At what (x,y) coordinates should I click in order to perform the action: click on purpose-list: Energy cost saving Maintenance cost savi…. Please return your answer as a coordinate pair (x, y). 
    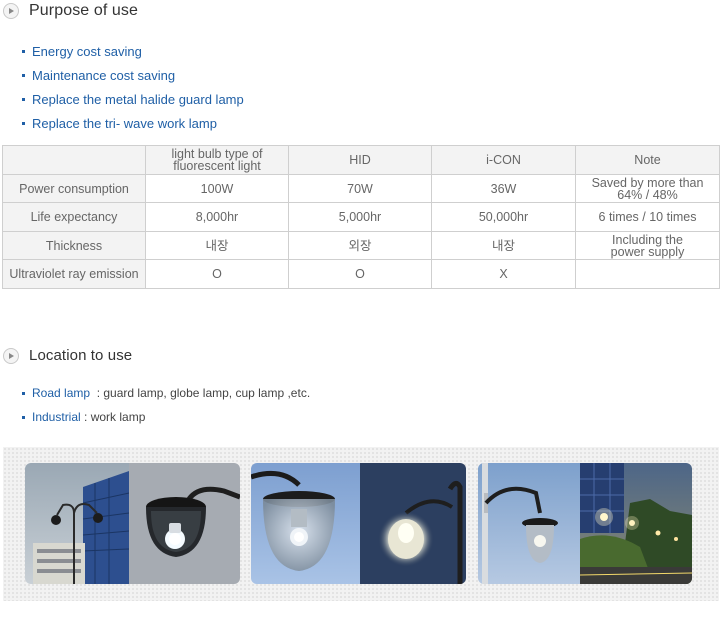
    Looking at the image, I should click on (133, 87).